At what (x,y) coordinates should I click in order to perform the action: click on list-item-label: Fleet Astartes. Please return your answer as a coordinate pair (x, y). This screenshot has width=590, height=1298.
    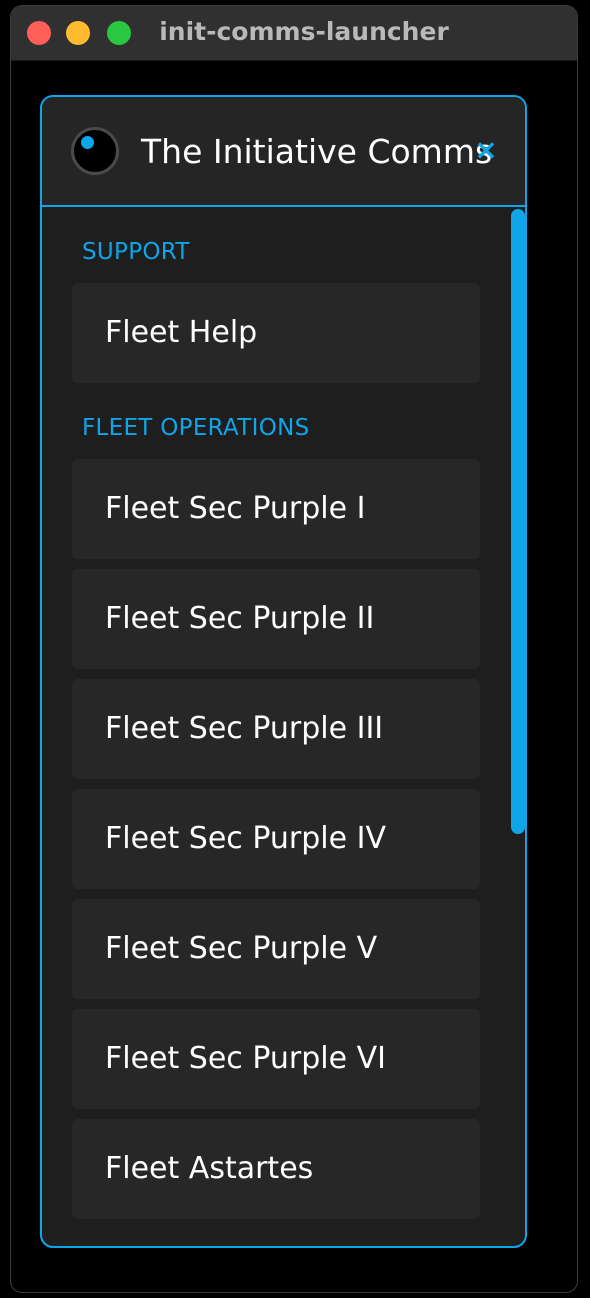
    Looking at the image, I should click on (209, 1168).